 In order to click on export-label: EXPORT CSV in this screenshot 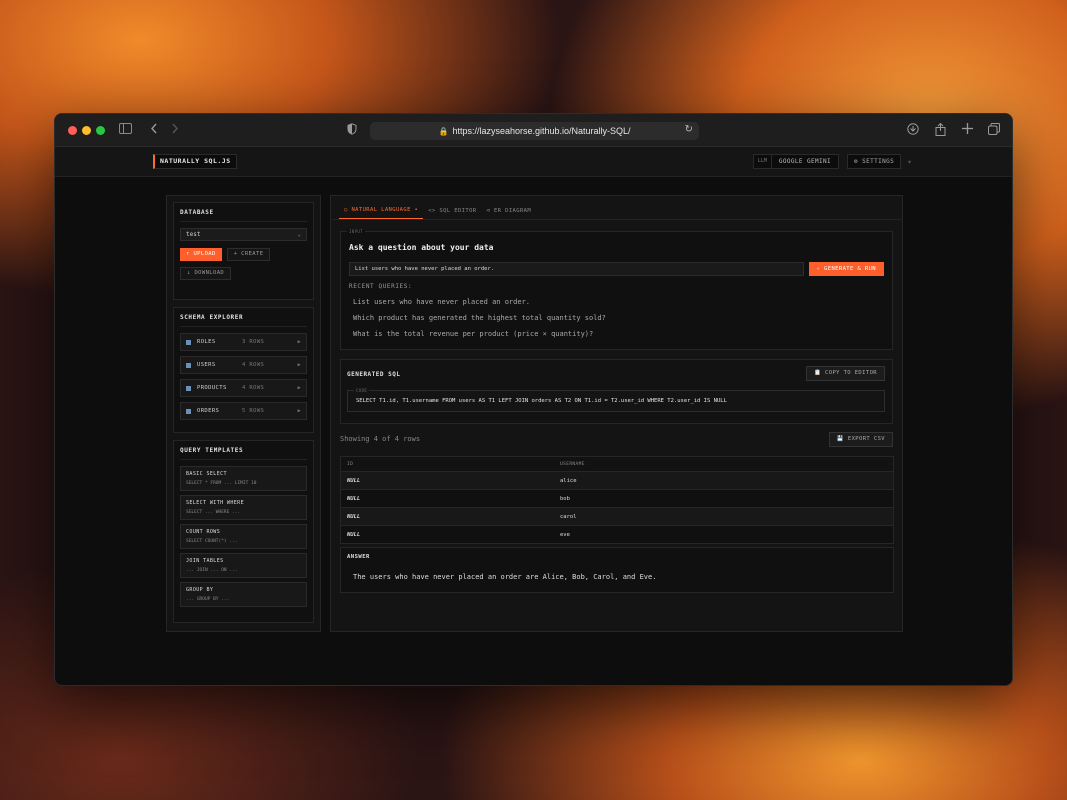, I will do `click(866, 439)`.